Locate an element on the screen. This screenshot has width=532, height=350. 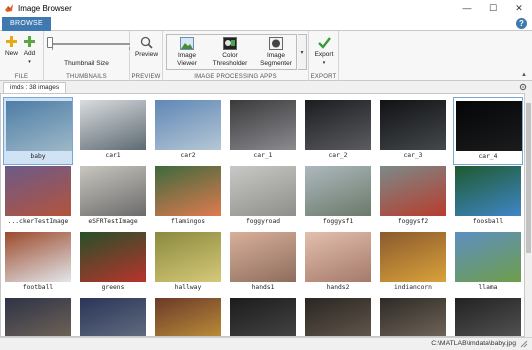
thumbnail-item: car_4 is located at coordinates (488, 131).